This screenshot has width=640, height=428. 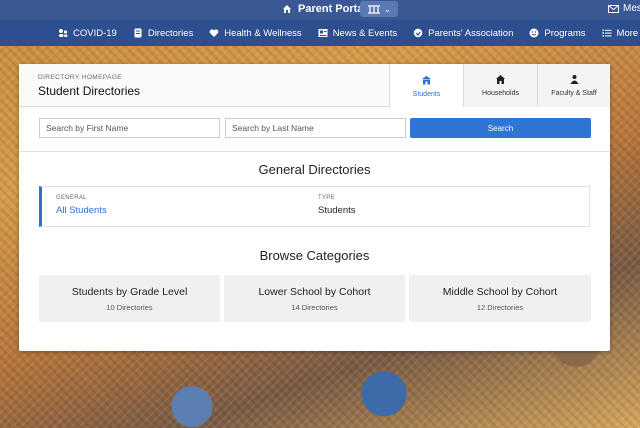 I want to click on portal-title-label: Parent Portal, so click(x=332, y=9).